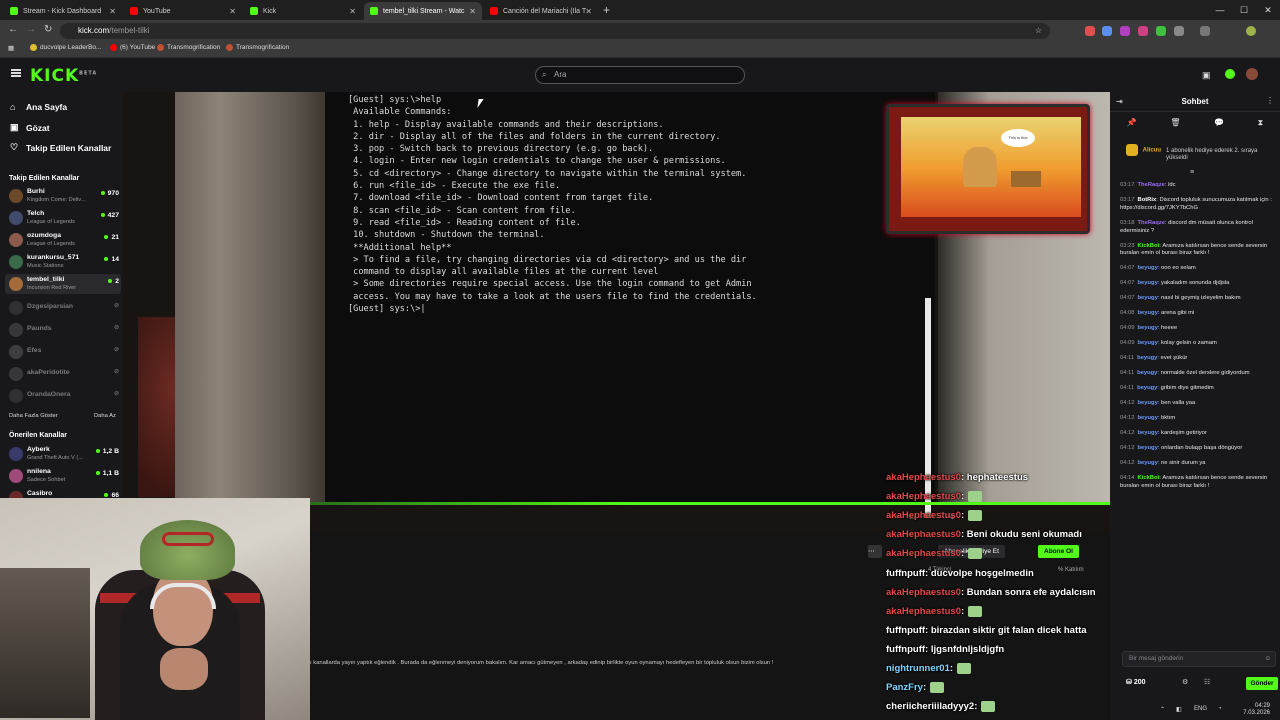  I want to click on back-icon: ←, so click(13, 29).